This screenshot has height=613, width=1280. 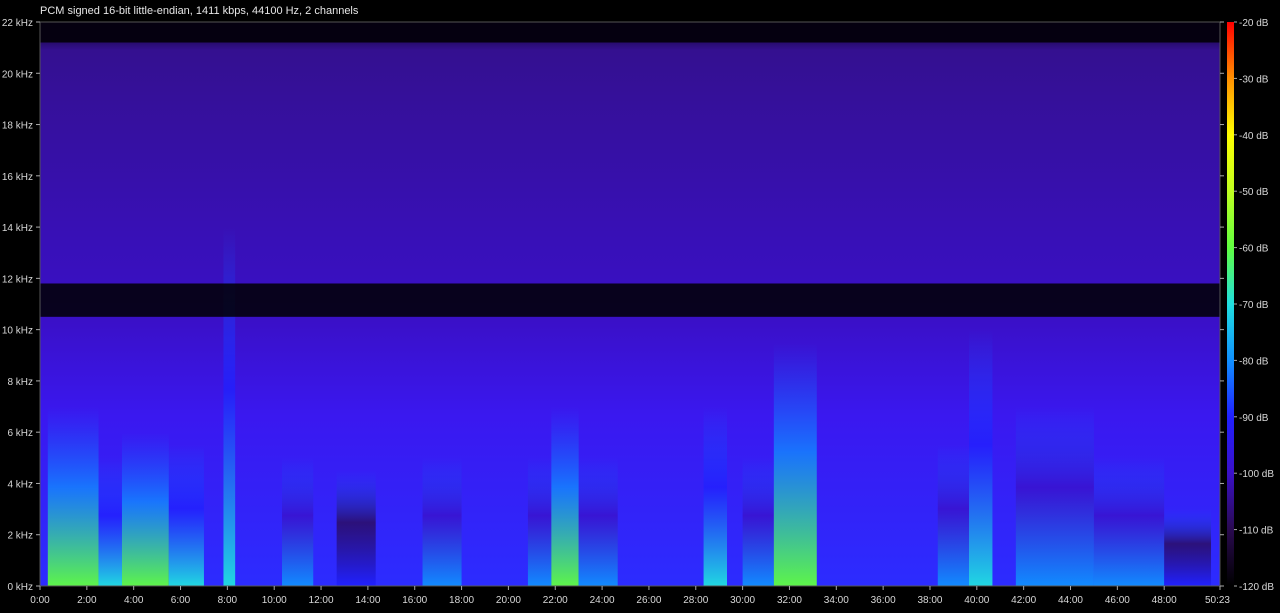 I want to click on y-tick-label: 10 kHz, so click(x=17, y=331).